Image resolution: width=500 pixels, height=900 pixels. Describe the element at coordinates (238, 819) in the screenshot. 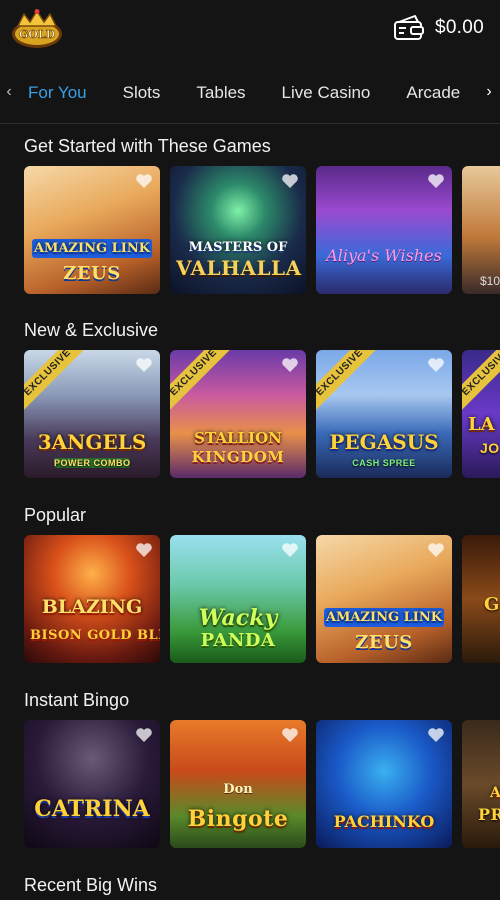

I see `game-subtitle: Bingote` at that location.